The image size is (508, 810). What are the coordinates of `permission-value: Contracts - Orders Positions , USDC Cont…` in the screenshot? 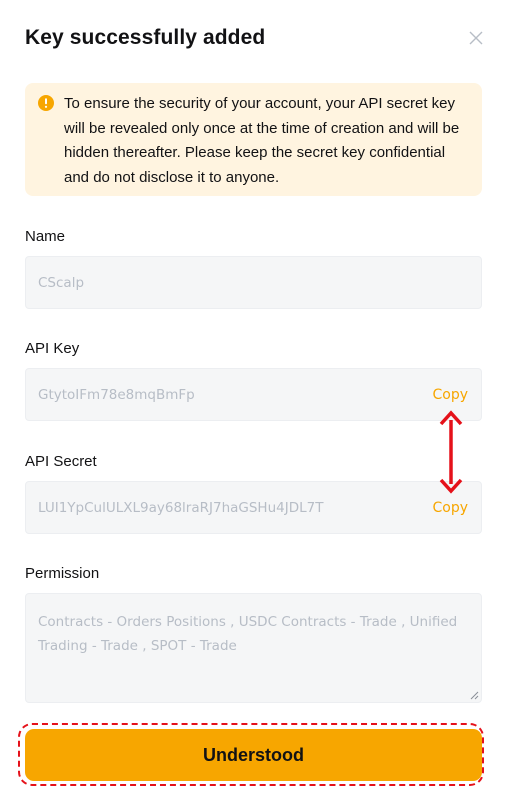 It's located at (248, 634).